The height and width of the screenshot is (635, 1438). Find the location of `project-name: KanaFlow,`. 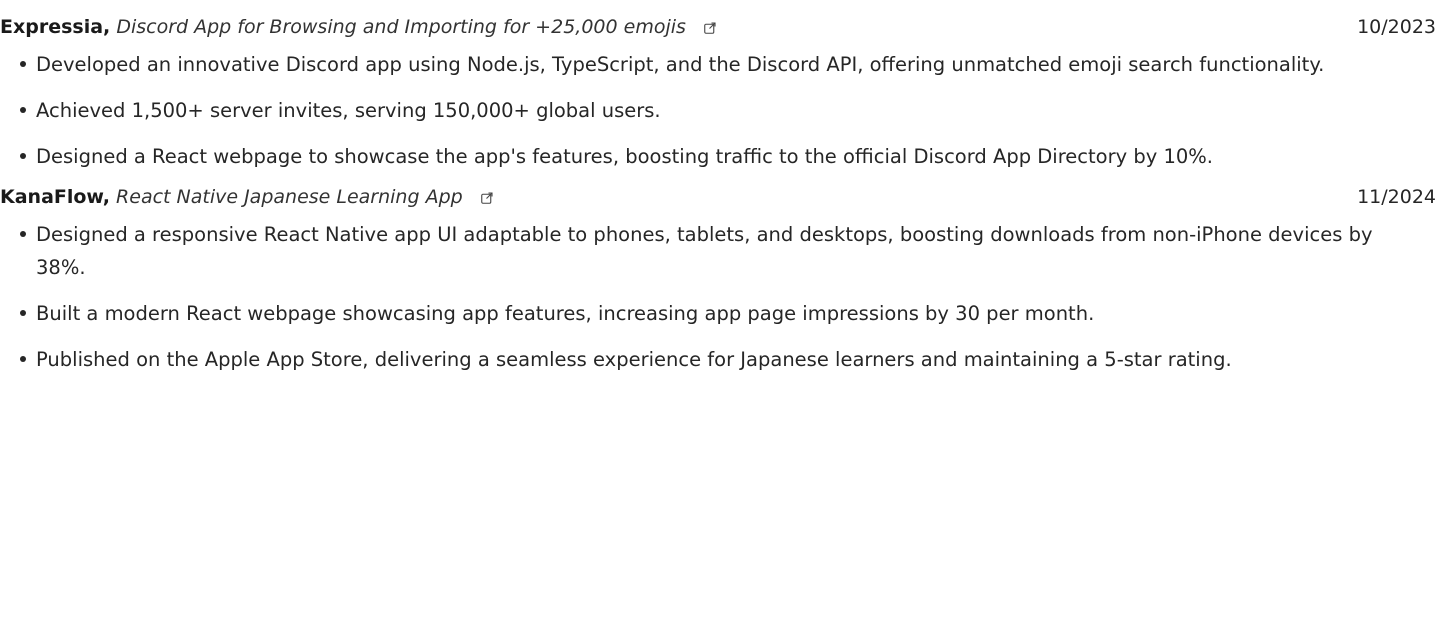

project-name: KanaFlow, is located at coordinates (55, 197).